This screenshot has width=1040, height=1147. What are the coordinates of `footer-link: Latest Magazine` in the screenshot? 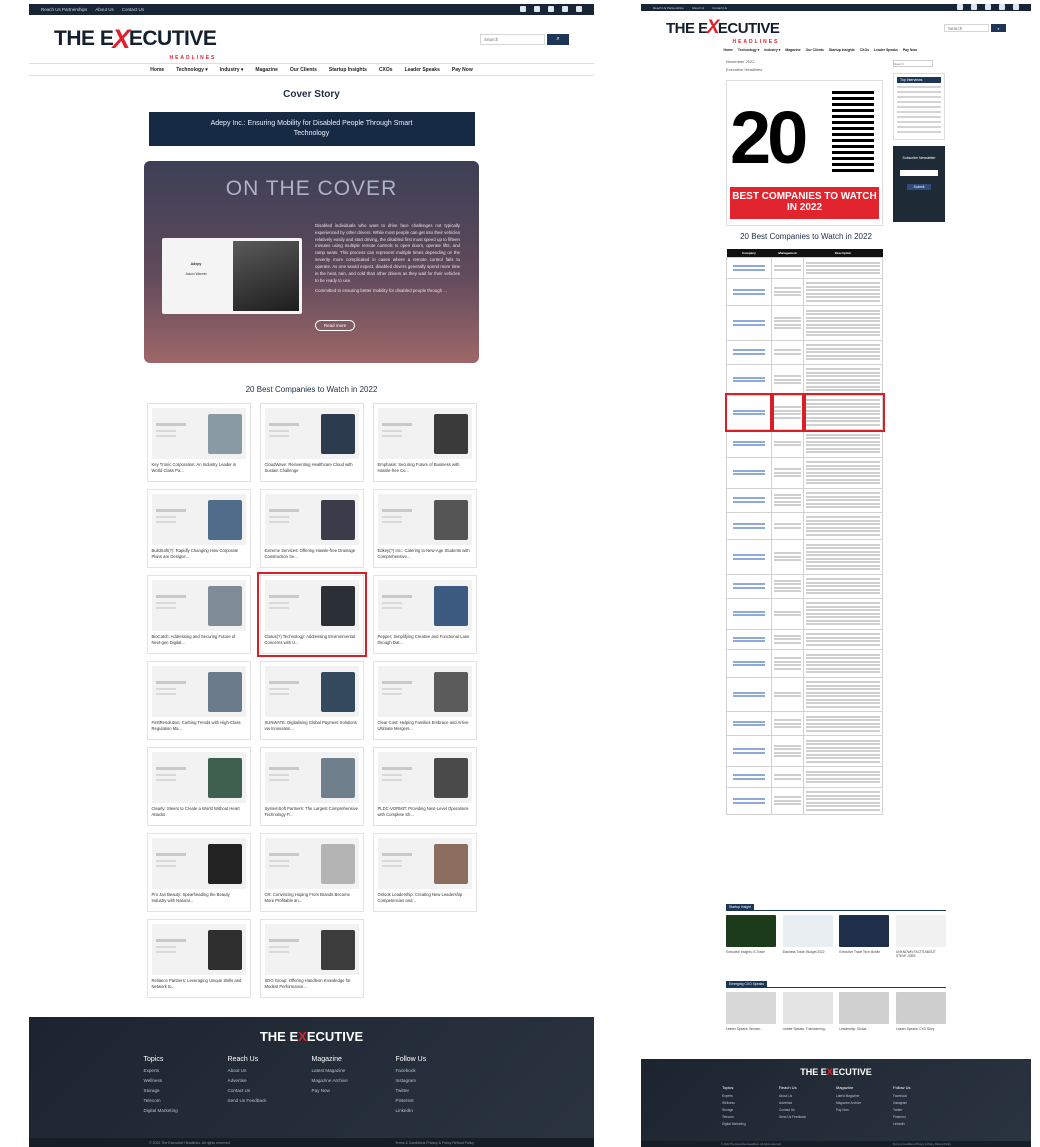 It's located at (354, 1070).